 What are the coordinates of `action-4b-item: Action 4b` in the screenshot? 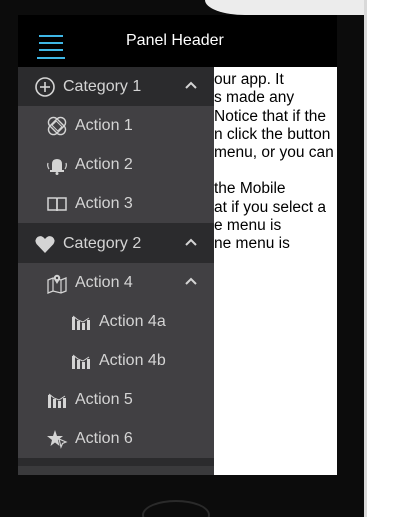 It's located at (116, 360).